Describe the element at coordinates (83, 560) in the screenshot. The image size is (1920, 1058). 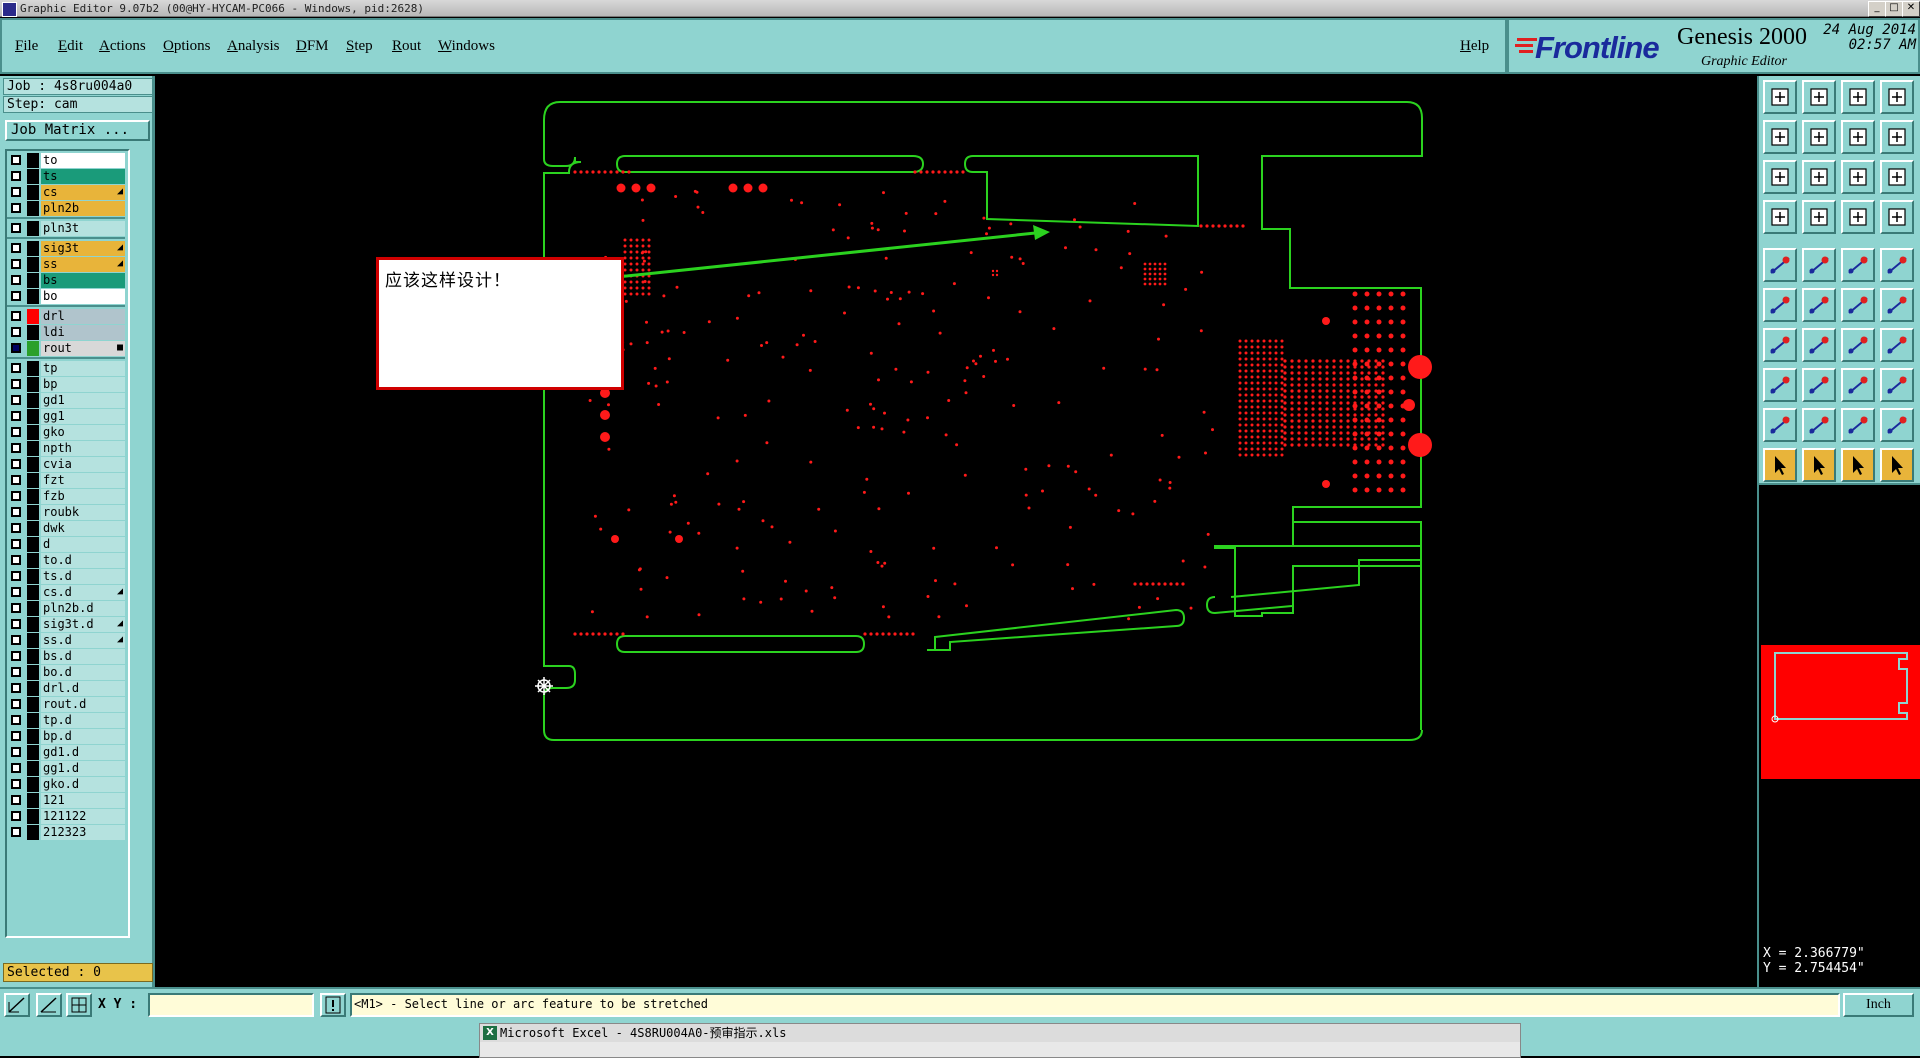
I see `layer-name: to.d` at that location.